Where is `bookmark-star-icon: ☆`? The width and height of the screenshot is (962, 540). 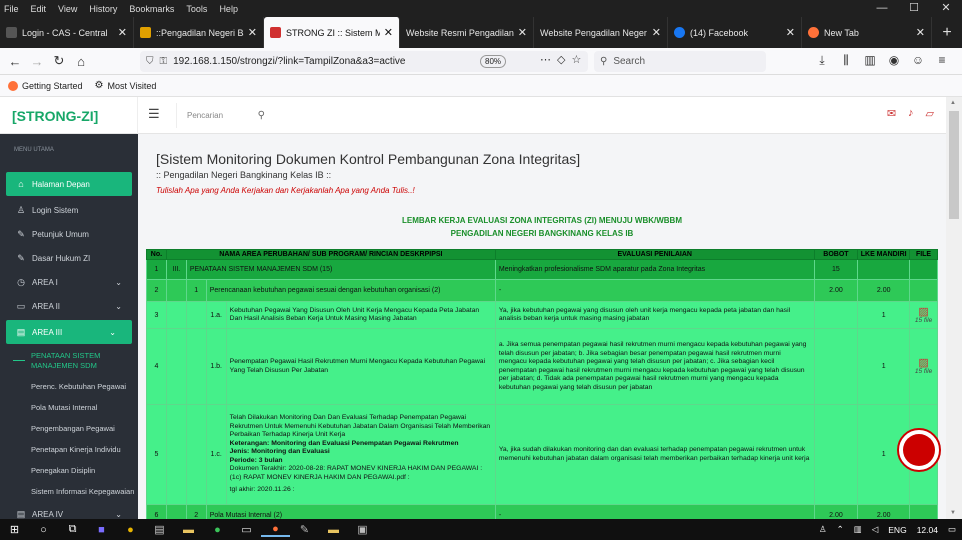 bookmark-star-icon: ☆ is located at coordinates (579, 60).